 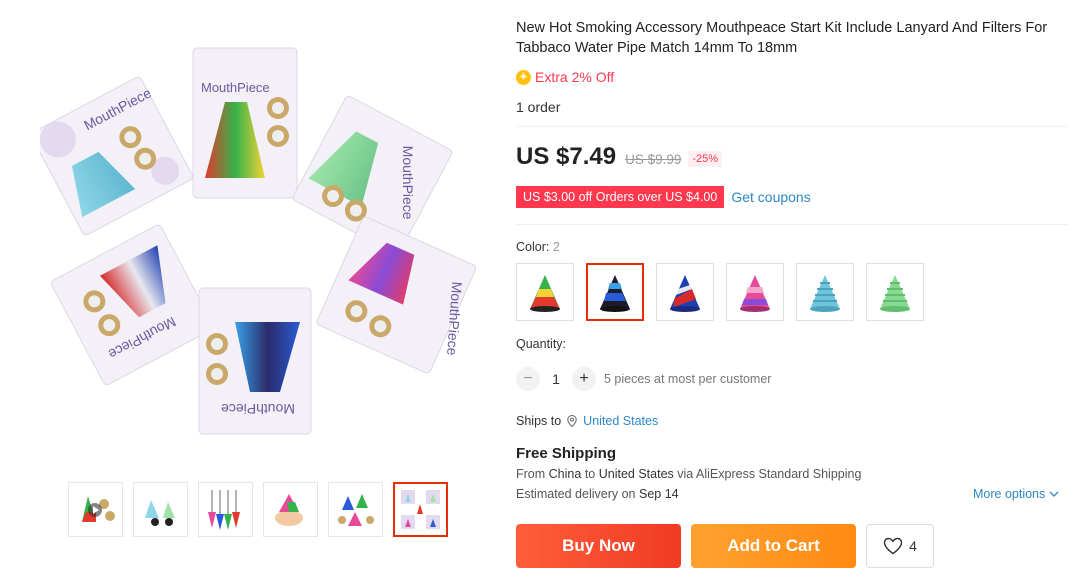 I want to click on ship-to-word: to, so click(x=590, y=474).